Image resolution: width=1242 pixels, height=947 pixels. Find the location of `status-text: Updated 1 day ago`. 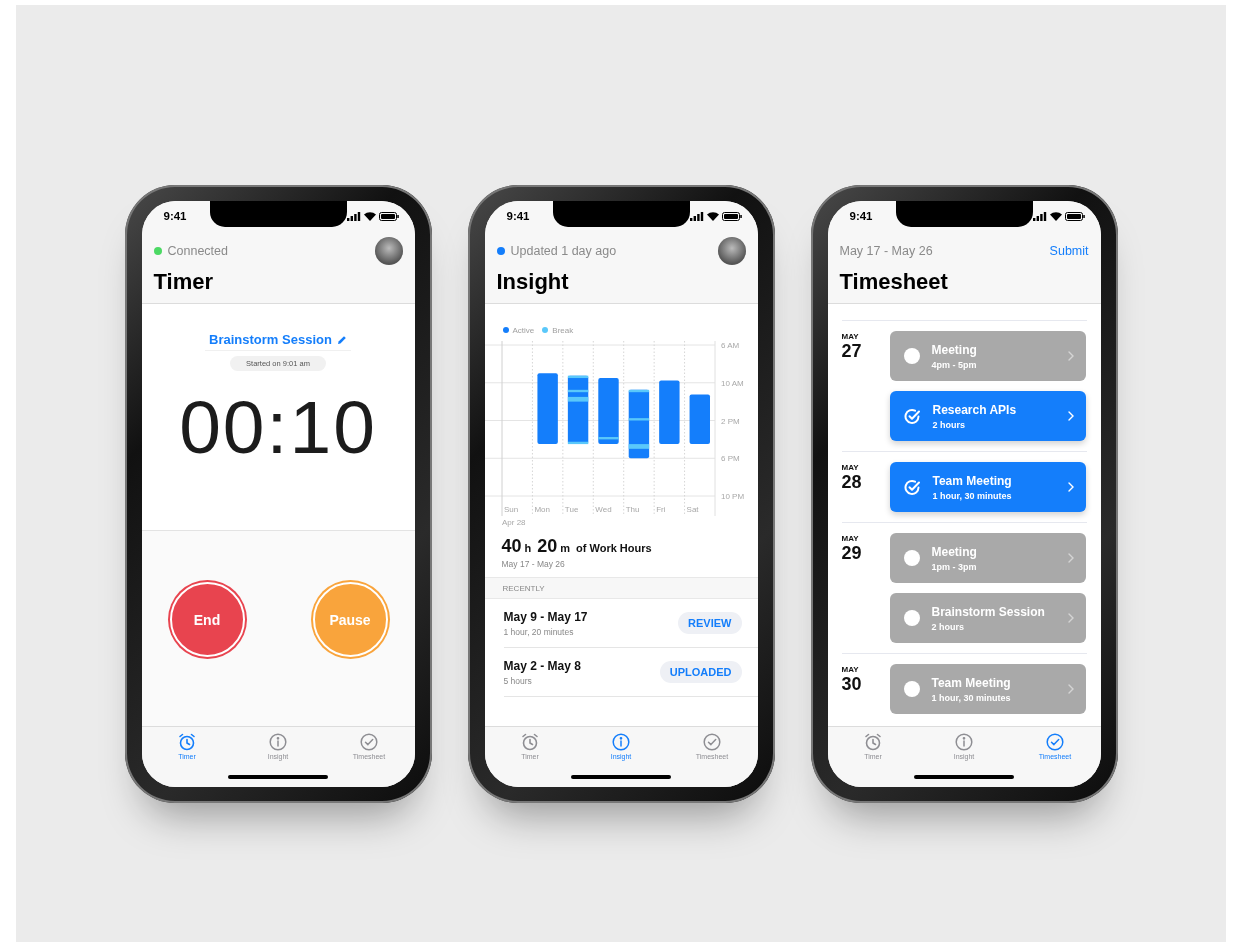

status-text: Updated 1 day ago is located at coordinates (563, 251).